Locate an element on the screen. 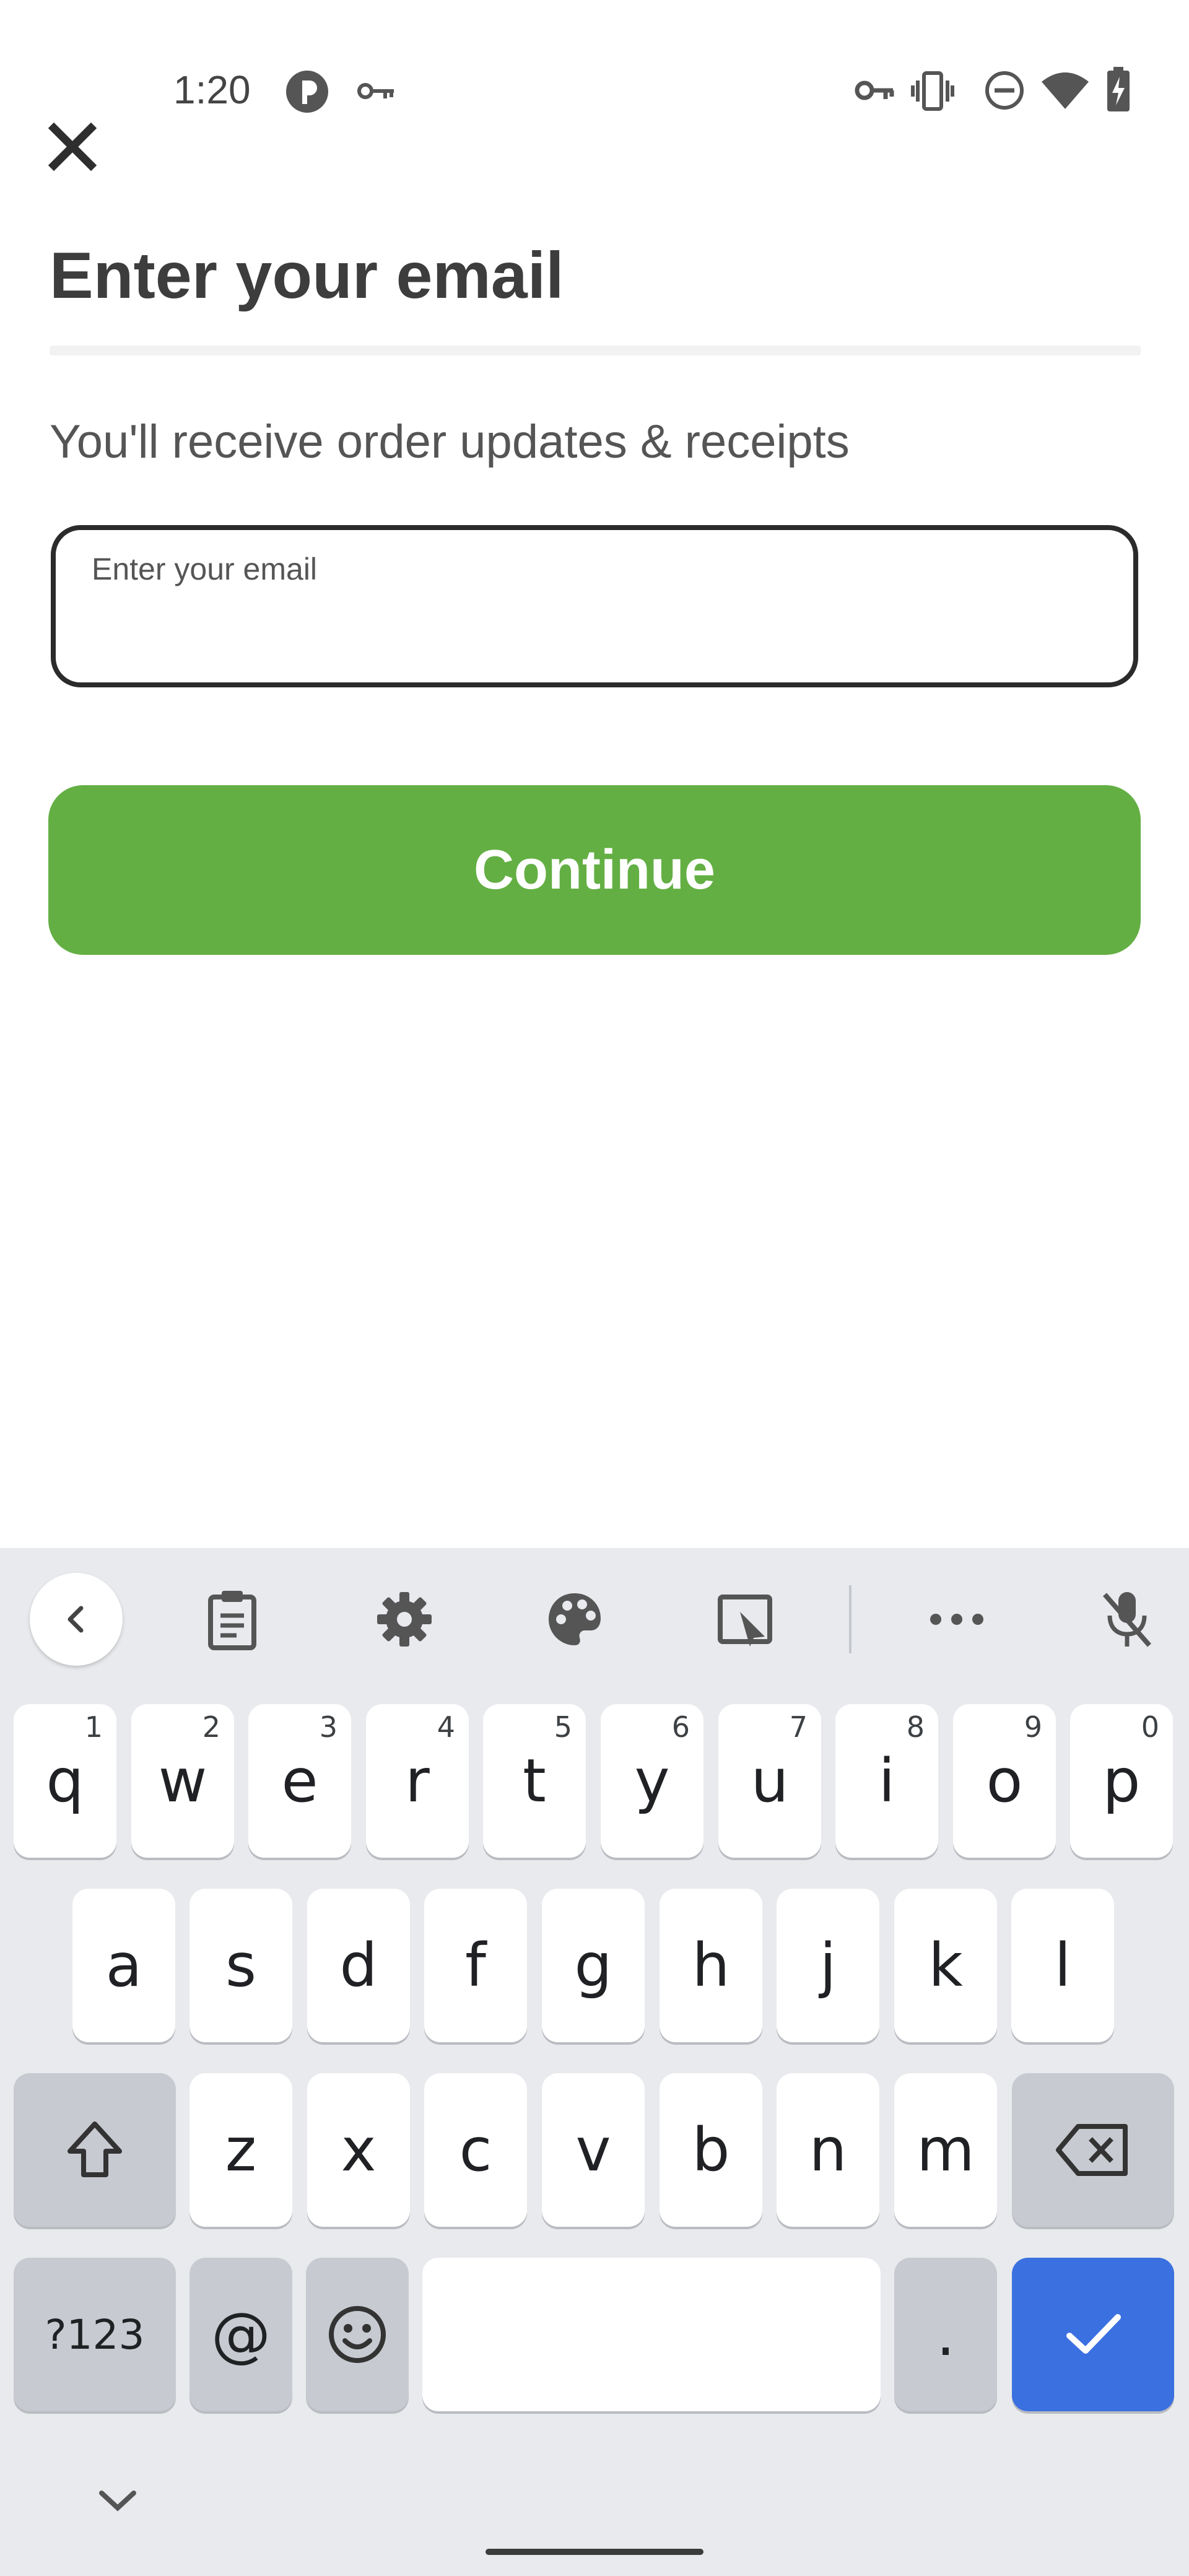 The height and width of the screenshot is (2576, 1189). close-button is located at coordinates (72, 147).